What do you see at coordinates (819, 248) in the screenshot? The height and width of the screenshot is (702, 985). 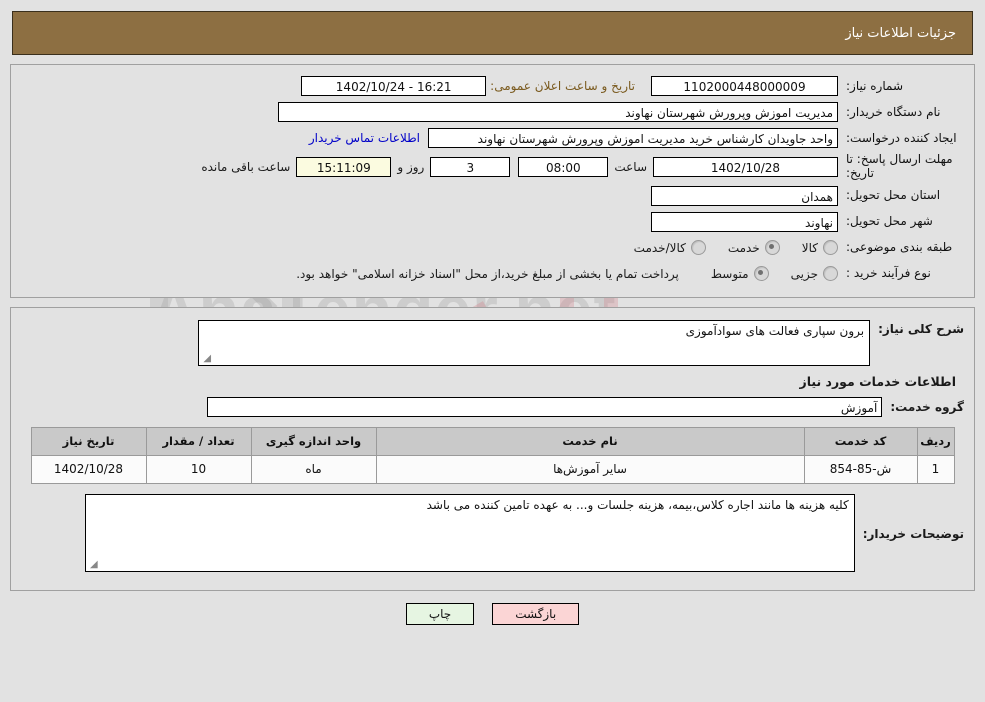 I see `category-option-kala: کالا` at bounding box center [819, 248].